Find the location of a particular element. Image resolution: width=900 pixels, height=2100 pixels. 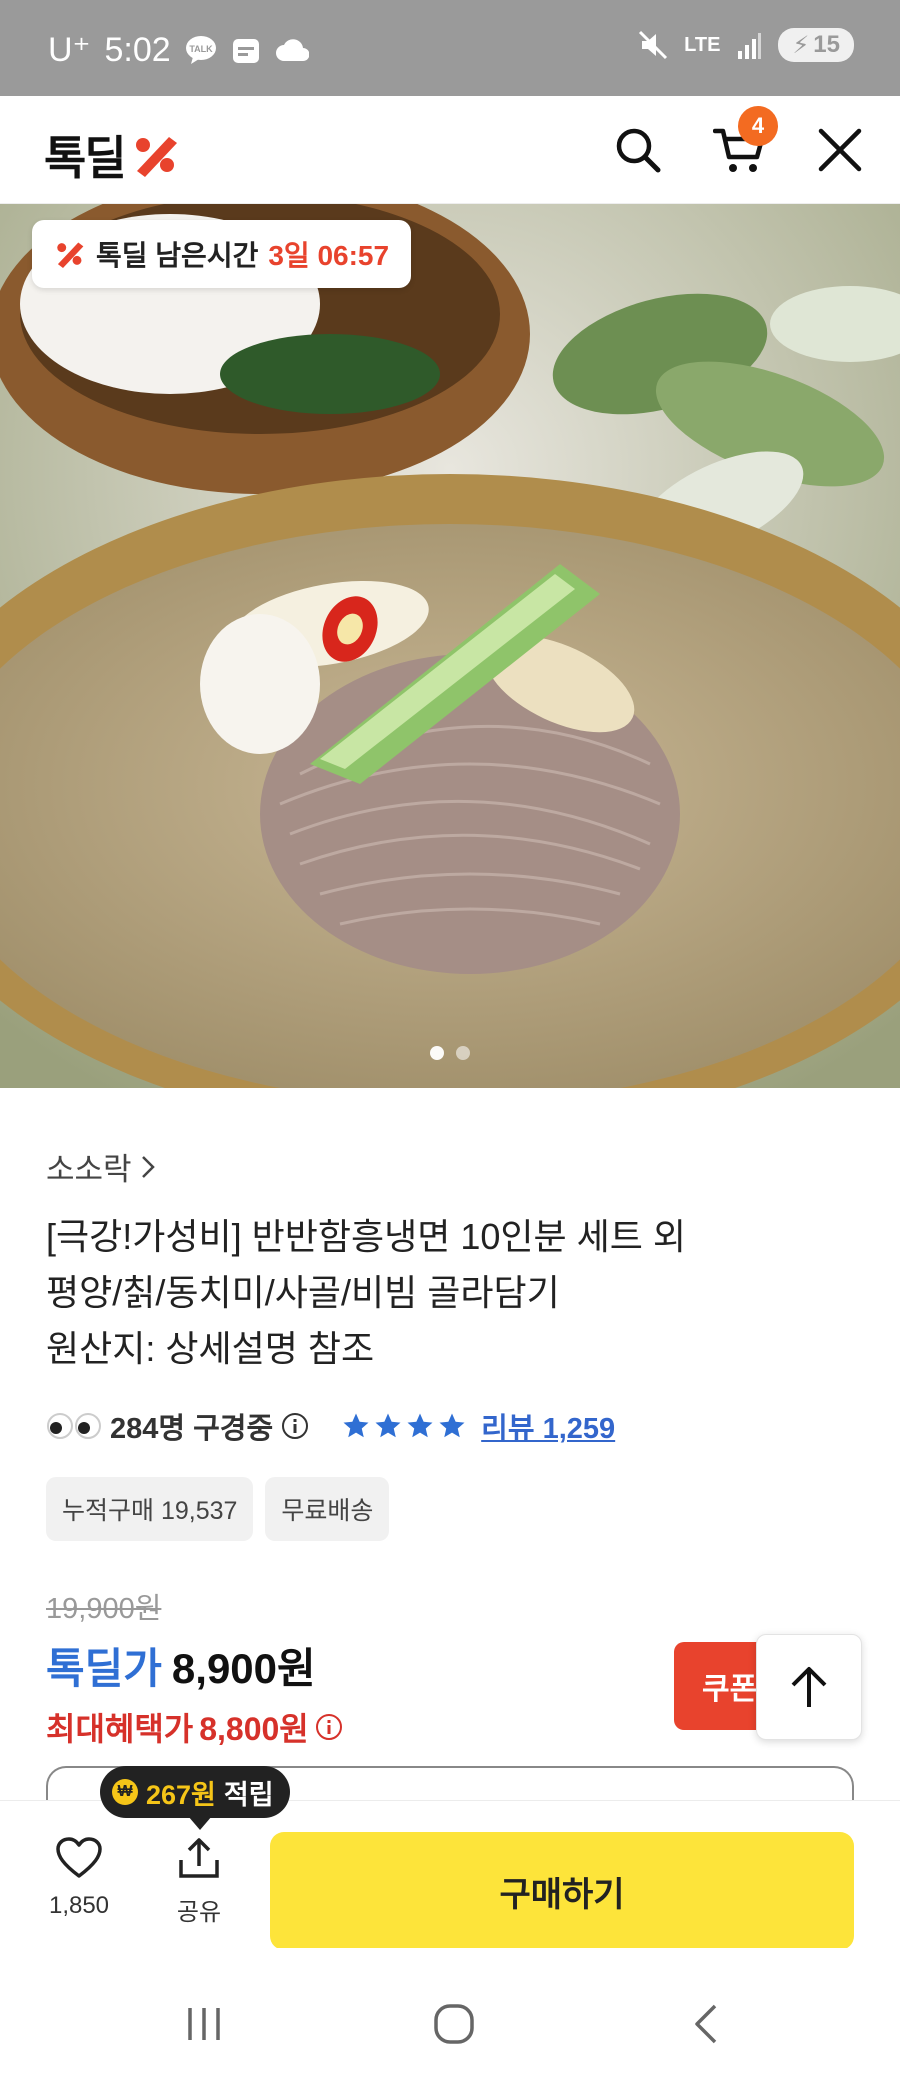

search-icon is located at coordinates (638, 150).